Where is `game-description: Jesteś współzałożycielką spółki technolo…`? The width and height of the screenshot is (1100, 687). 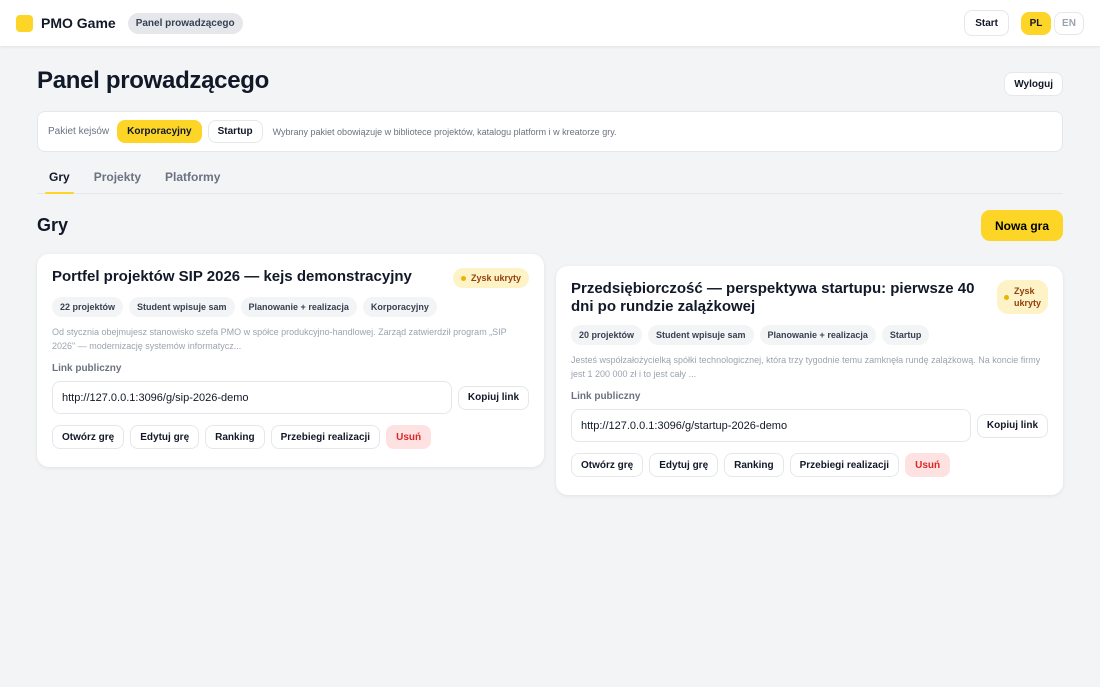 game-description: Jesteś współzałożycielką spółki technolo… is located at coordinates (806, 367).